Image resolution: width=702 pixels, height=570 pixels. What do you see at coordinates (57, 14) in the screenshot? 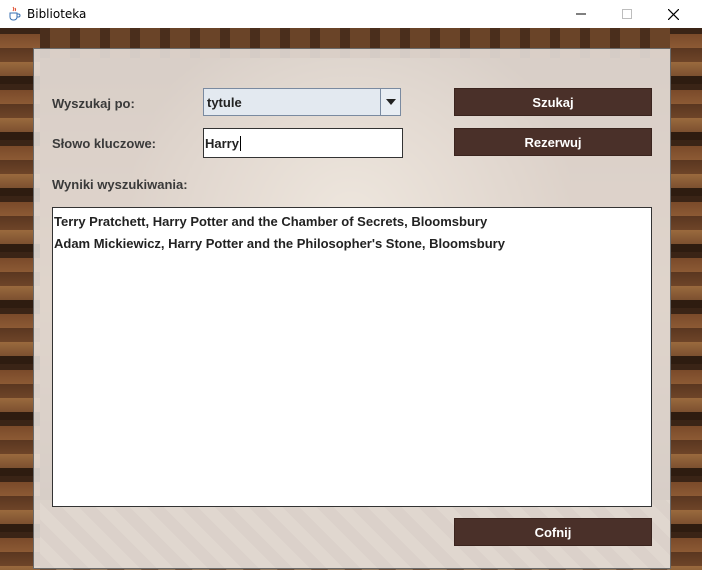
I see `window-title: Biblioteka` at bounding box center [57, 14].